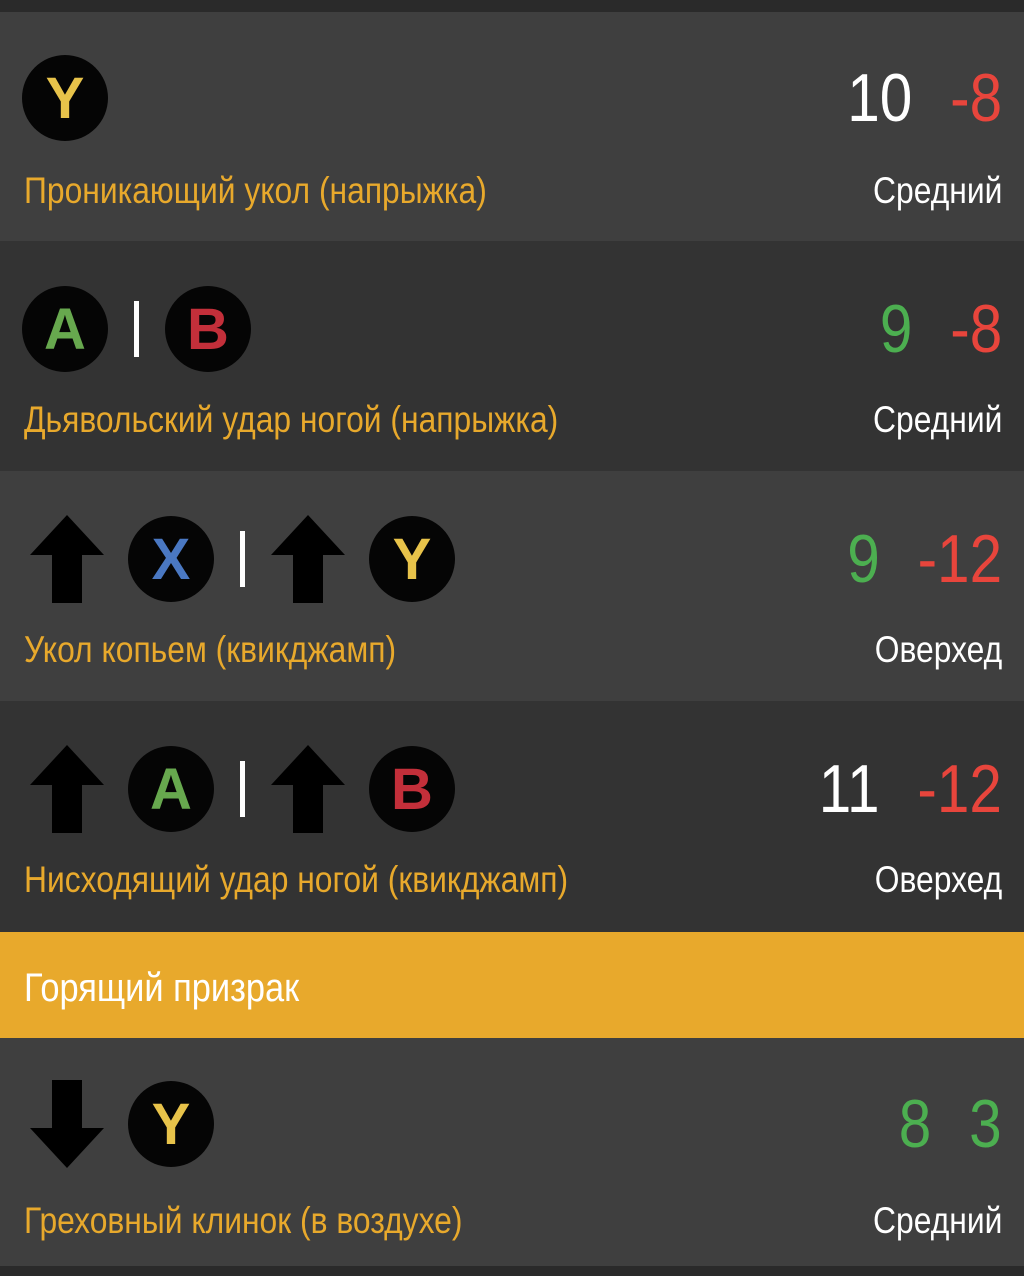 The width and height of the screenshot is (1024, 1276). I want to click on frame-data: 9 -8, so click(941, 329).